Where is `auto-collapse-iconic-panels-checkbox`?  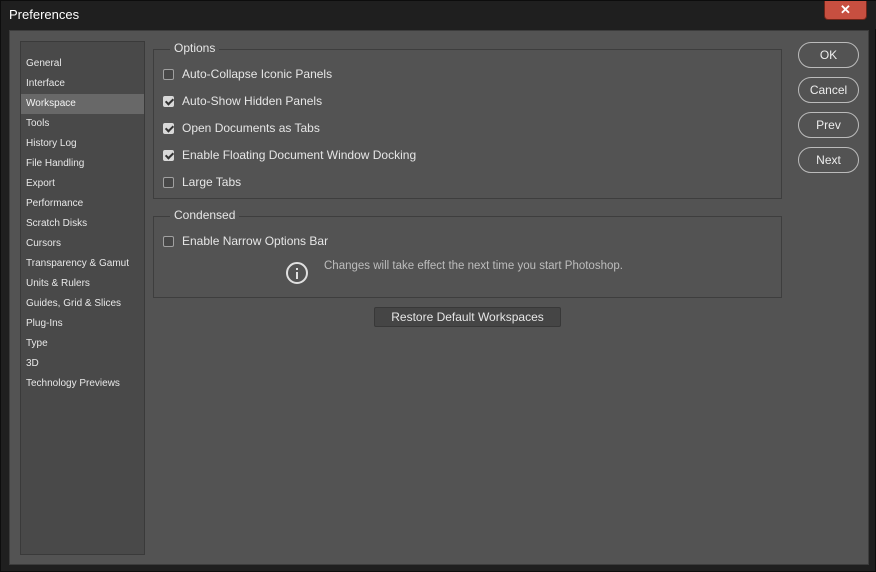 auto-collapse-iconic-panels-checkbox is located at coordinates (168, 74).